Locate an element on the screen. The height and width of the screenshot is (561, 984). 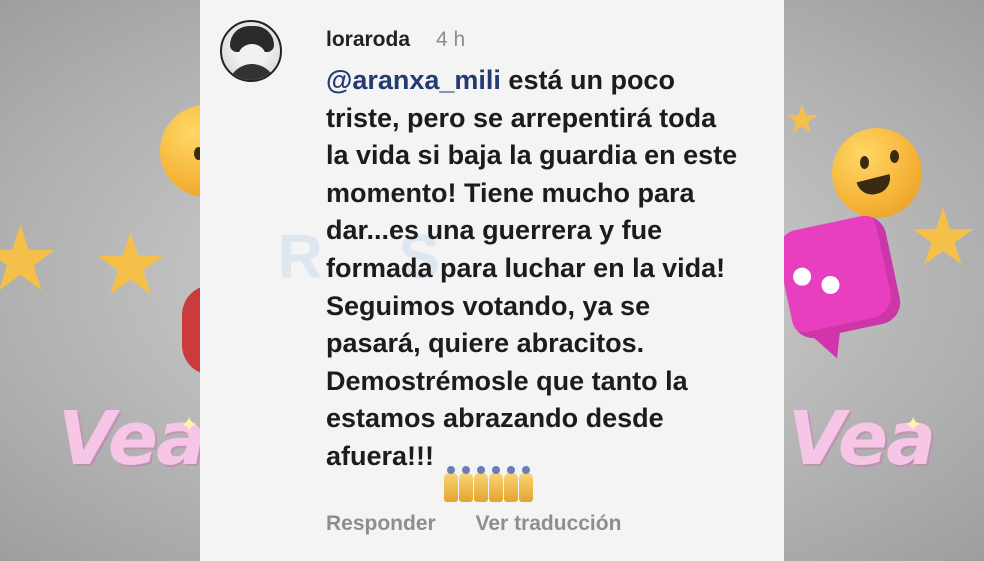
red-bubble-icon is located at coordinates (191, 330).